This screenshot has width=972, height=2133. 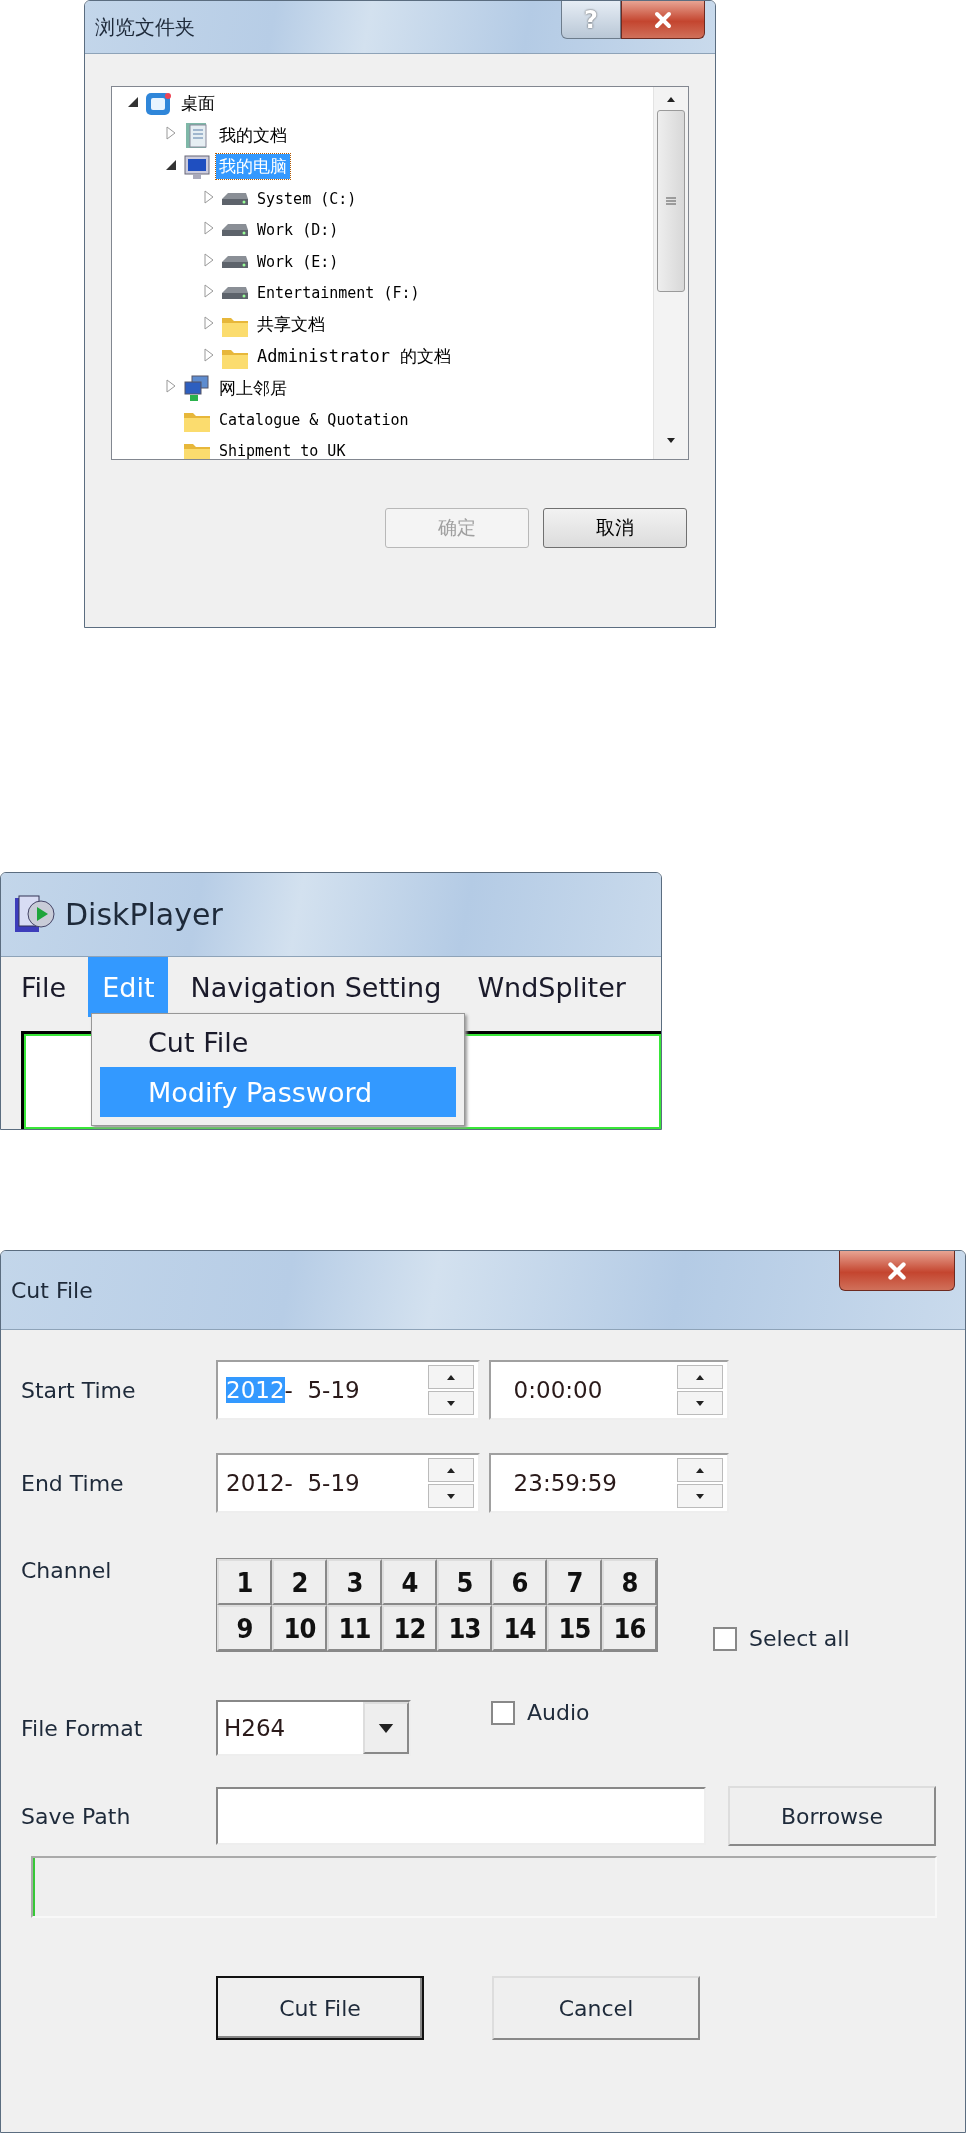 What do you see at coordinates (253, 388) in the screenshot?
I see `tree-item: 网上邻居` at bounding box center [253, 388].